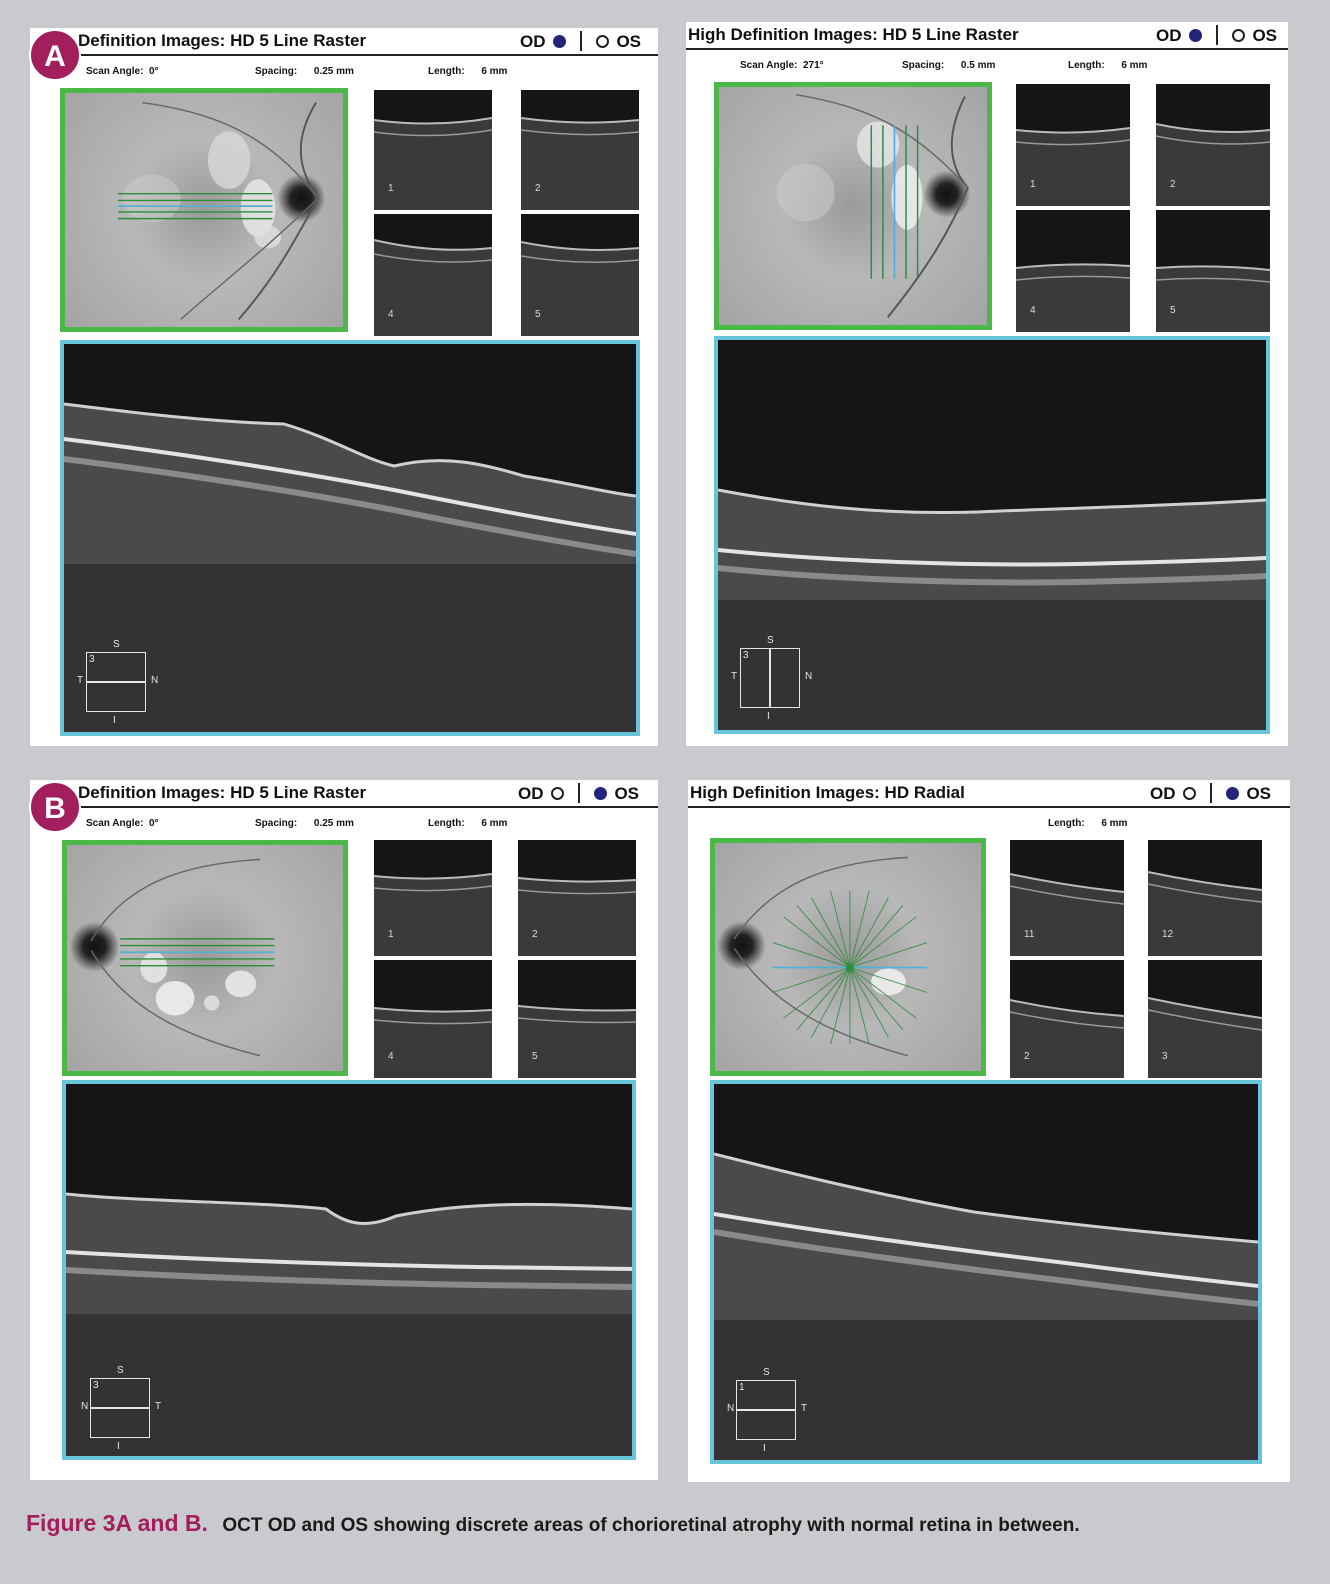 This screenshot has height=1584, width=1330. Describe the element at coordinates (986, 1272) in the screenshot. I see `oct-bscan-main: S I N T 1` at that location.